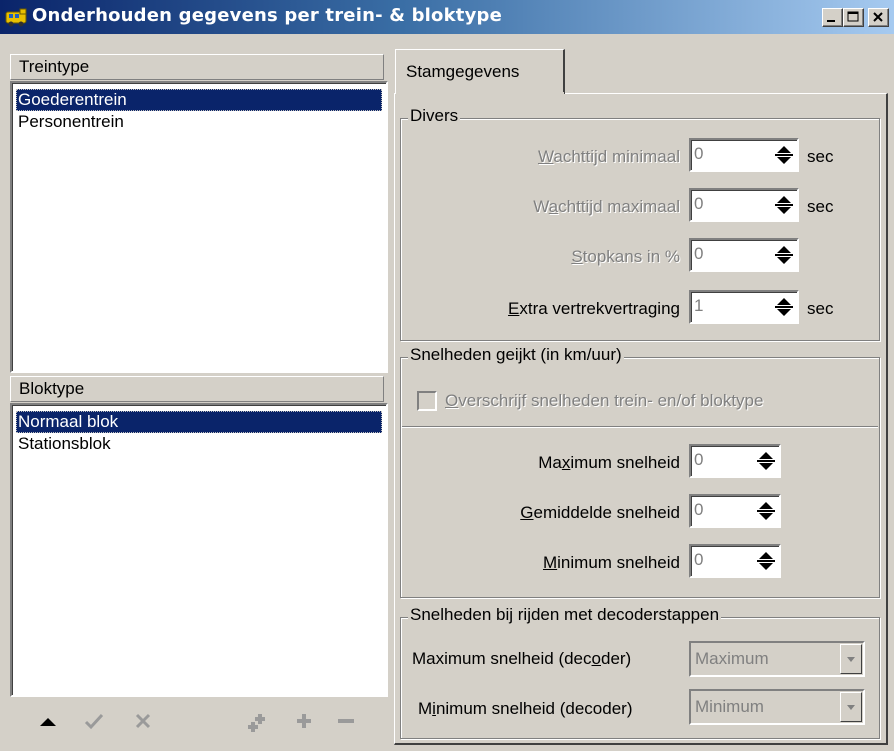 This screenshot has width=894, height=751. I want to click on wachttijd-minimaal-spinner: 0, so click(744, 155).